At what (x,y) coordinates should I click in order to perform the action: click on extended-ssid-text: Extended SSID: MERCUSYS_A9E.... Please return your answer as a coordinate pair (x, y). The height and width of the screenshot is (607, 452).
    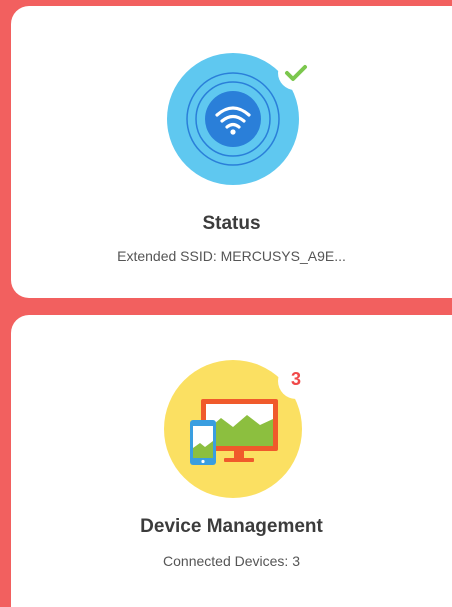
    Looking at the image, I should click on (231, 256).